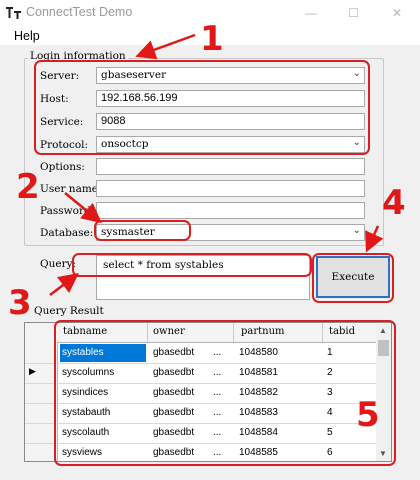  I want to click on chevron-down-icon: ⌄, so click(357, 230).